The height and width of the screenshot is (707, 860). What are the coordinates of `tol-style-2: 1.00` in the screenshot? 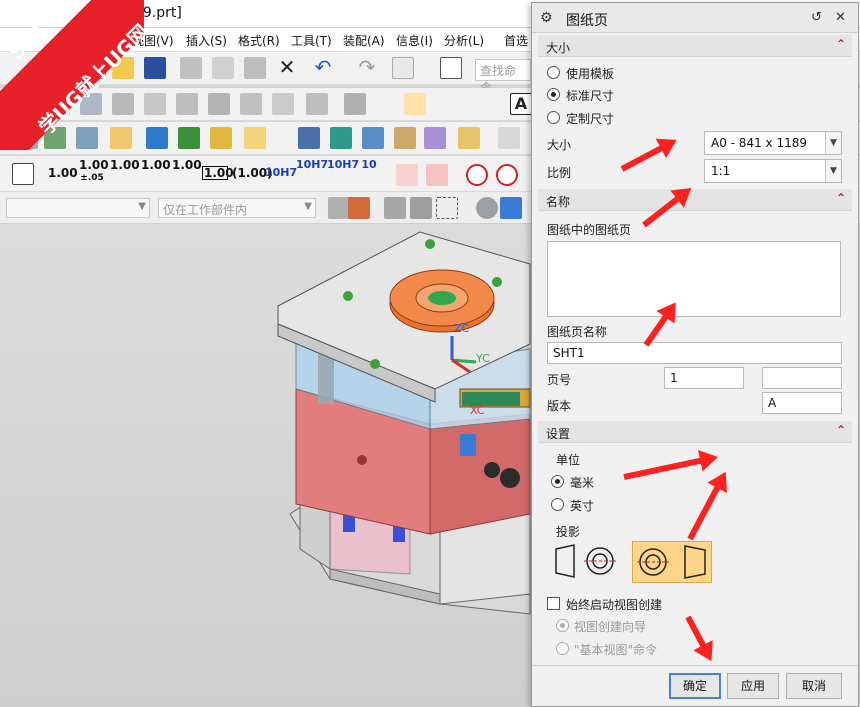 It's located at (94, 165).